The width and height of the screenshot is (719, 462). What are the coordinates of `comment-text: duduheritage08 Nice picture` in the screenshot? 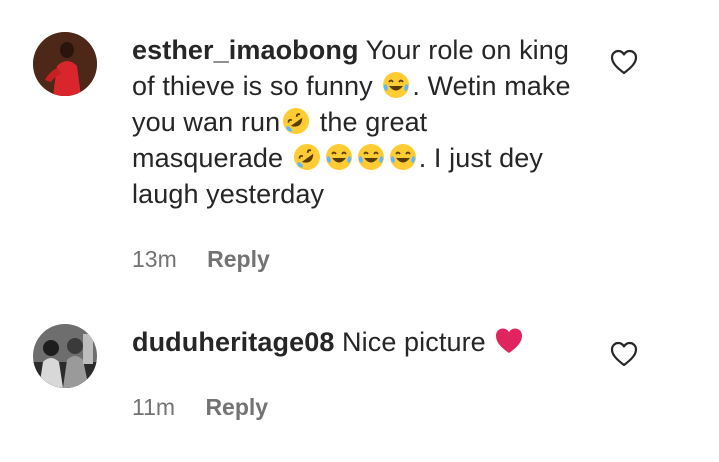 It's located at (354, 342).